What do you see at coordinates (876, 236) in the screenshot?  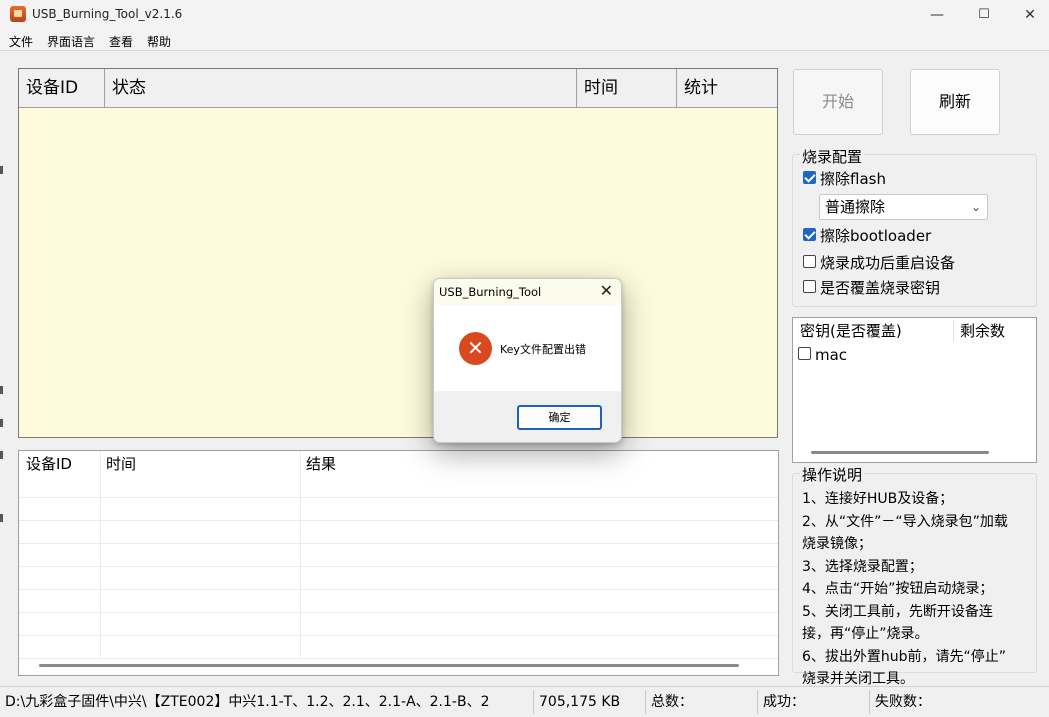 I see `erase-bootloader-label: 擦除bootloader` at bounding box center [876, 236].